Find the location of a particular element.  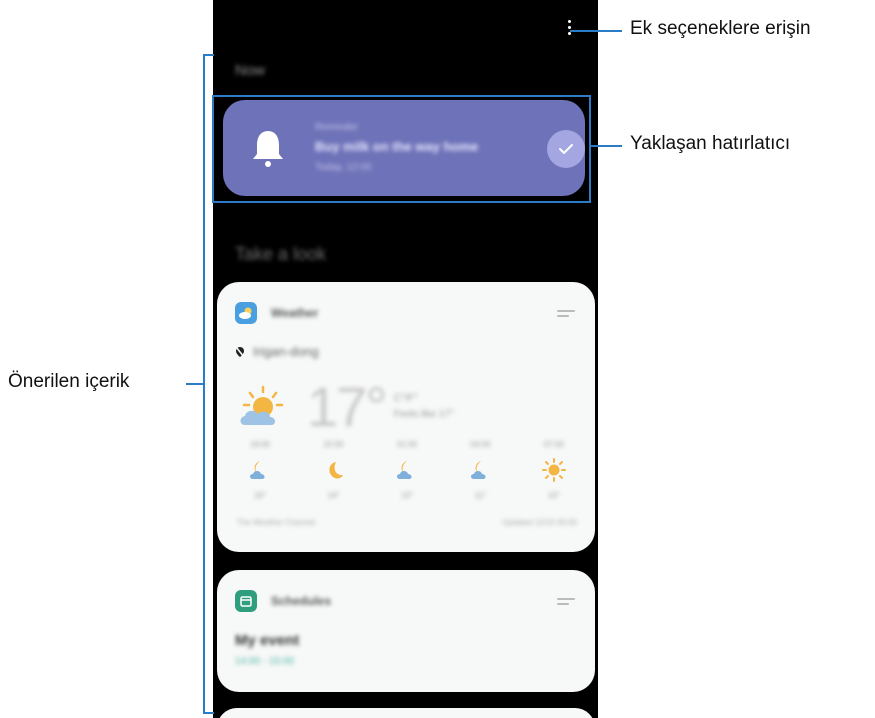

weather-card-header: Weather is located at coordinates (276, 313).